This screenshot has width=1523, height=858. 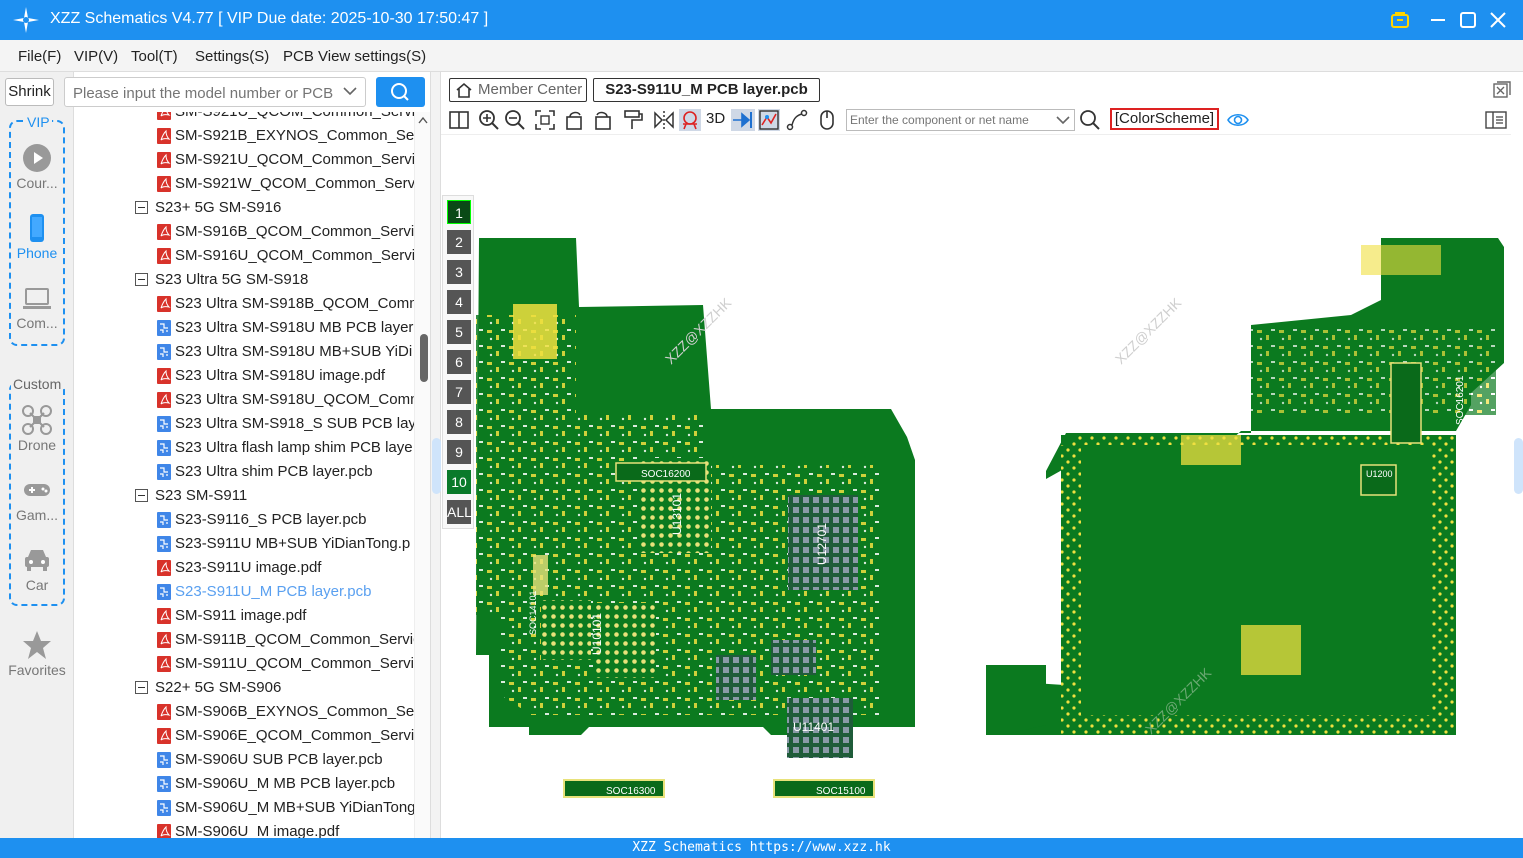 I want to click on label-u1200: U1200, so click(x=1379, y=474).